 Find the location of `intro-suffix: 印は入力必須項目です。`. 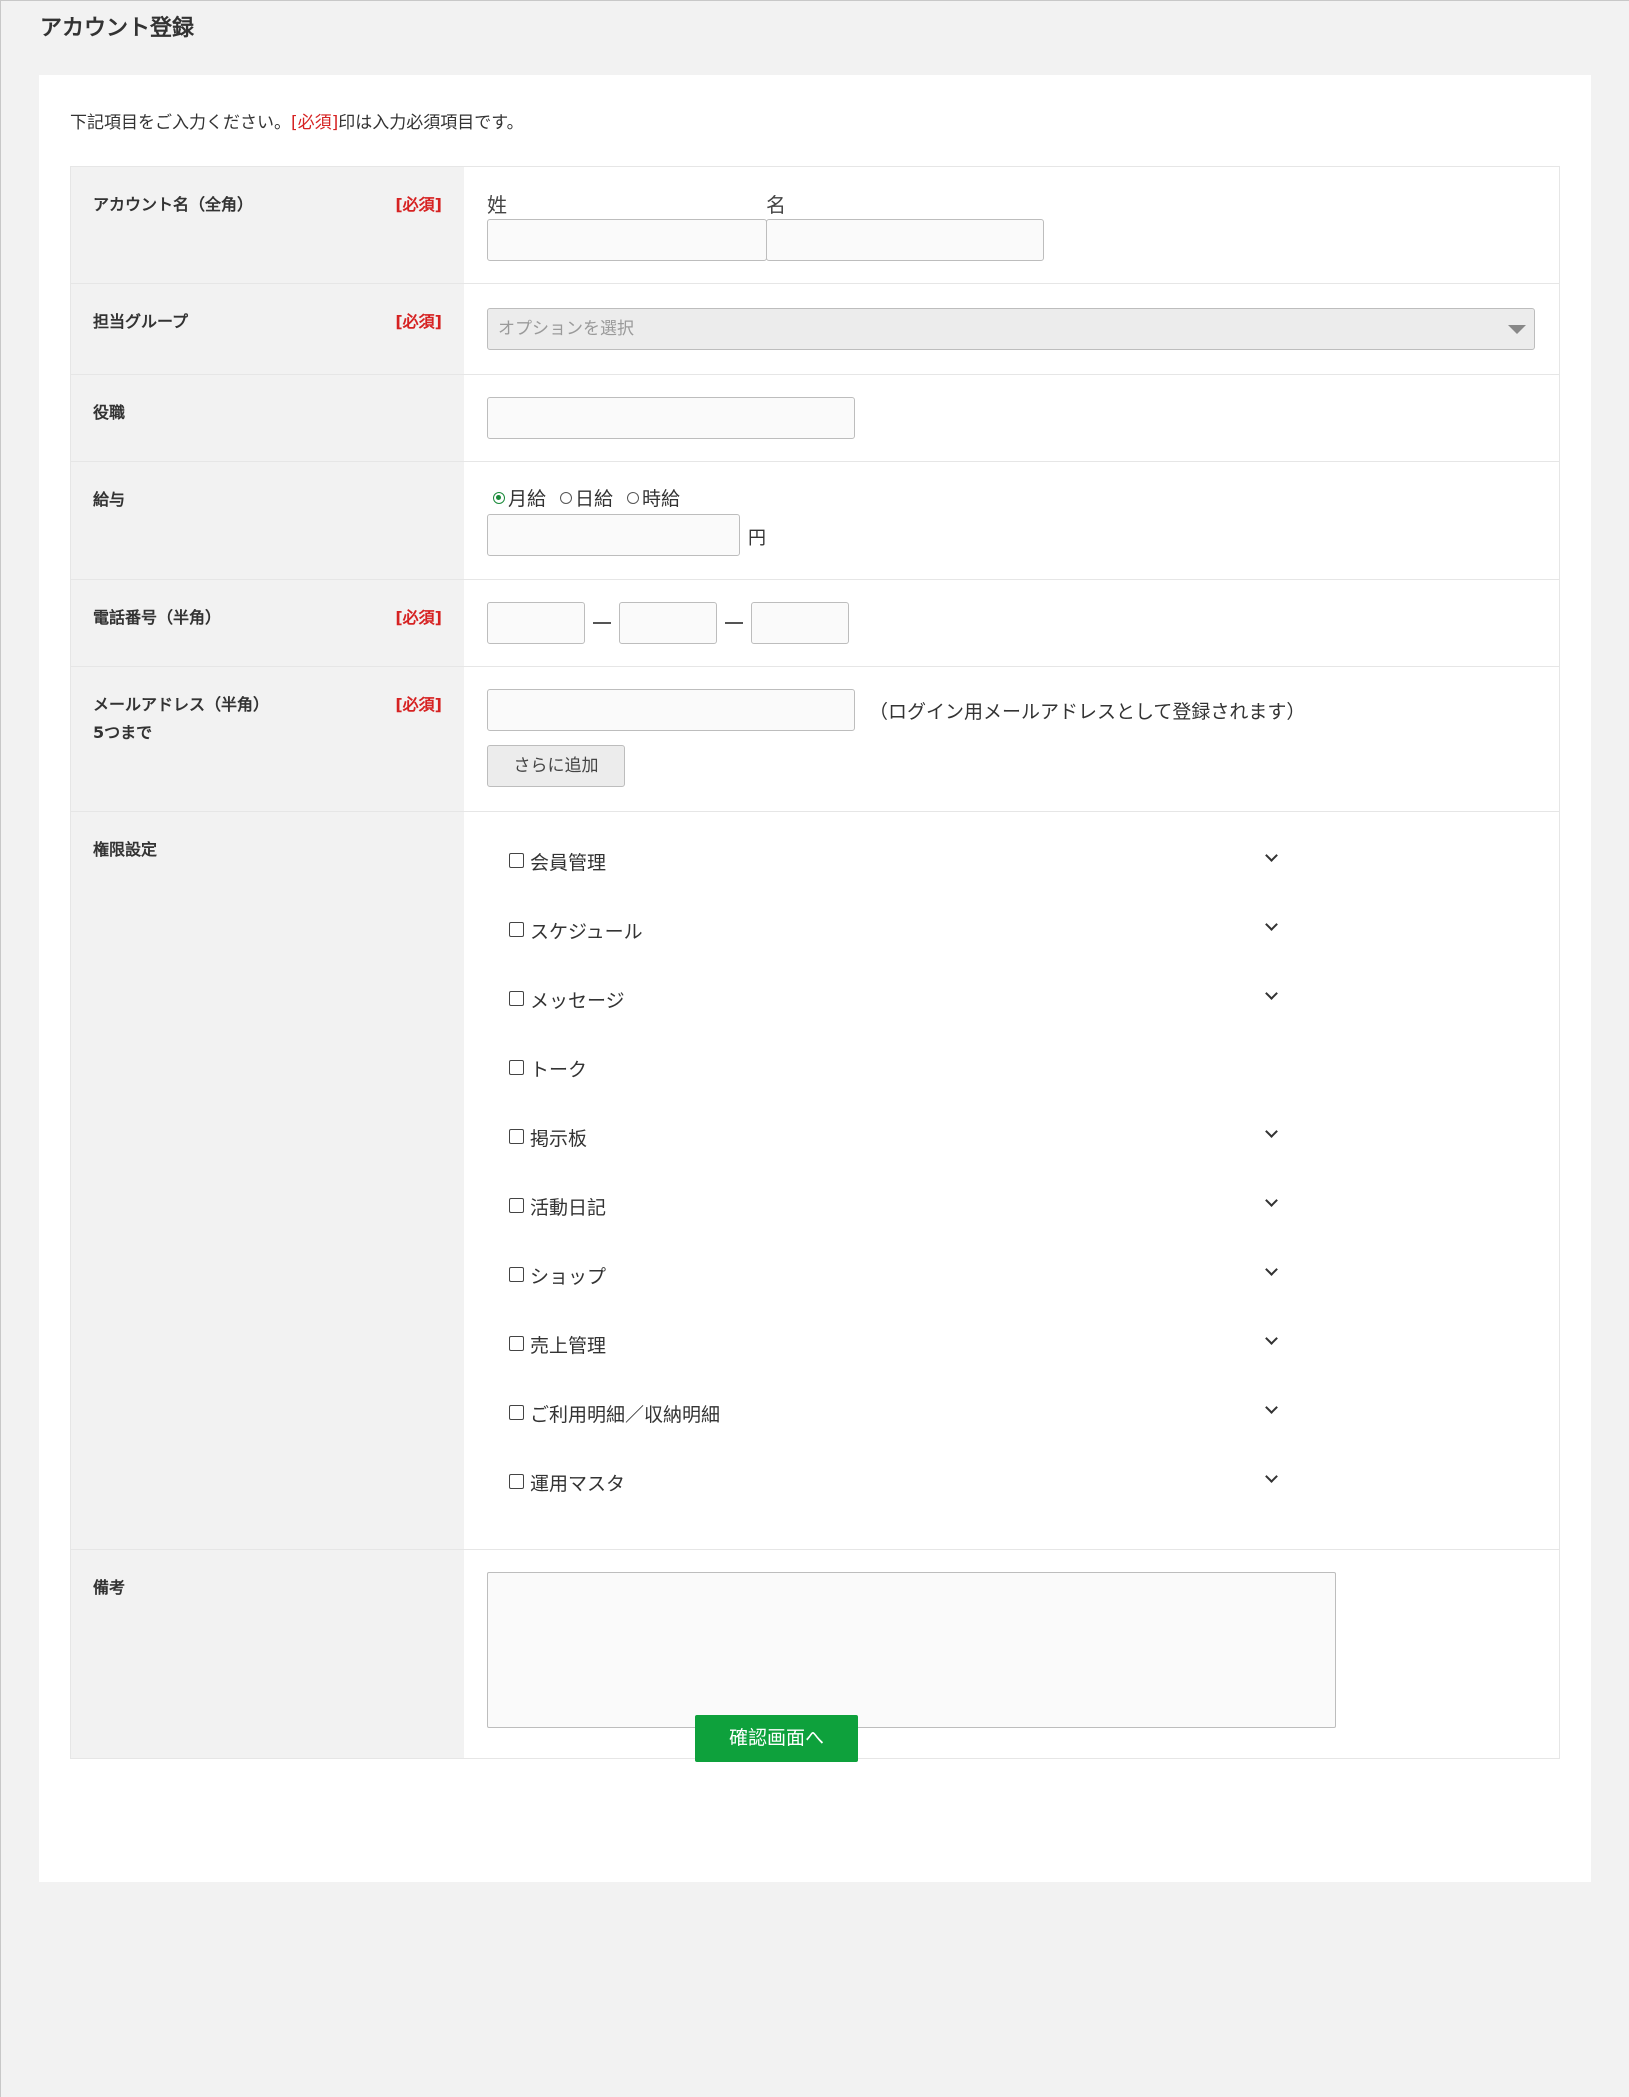

intro-suffix: 印は入力必須項目です。 is located at coordinates (431, 123).